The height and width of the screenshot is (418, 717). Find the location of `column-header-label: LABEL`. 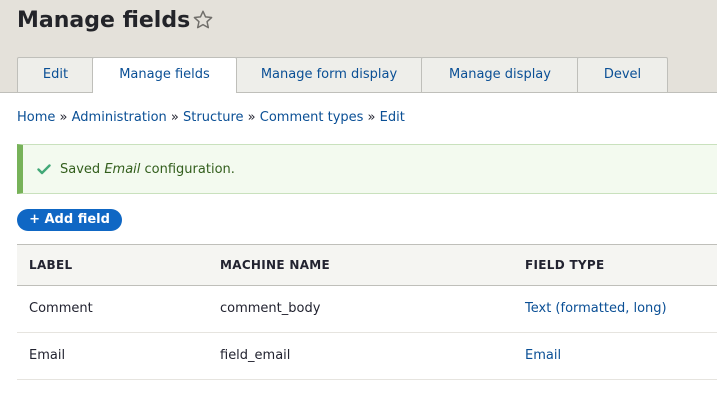

column-header-label: LABEL is located at coordinates (51, 265).